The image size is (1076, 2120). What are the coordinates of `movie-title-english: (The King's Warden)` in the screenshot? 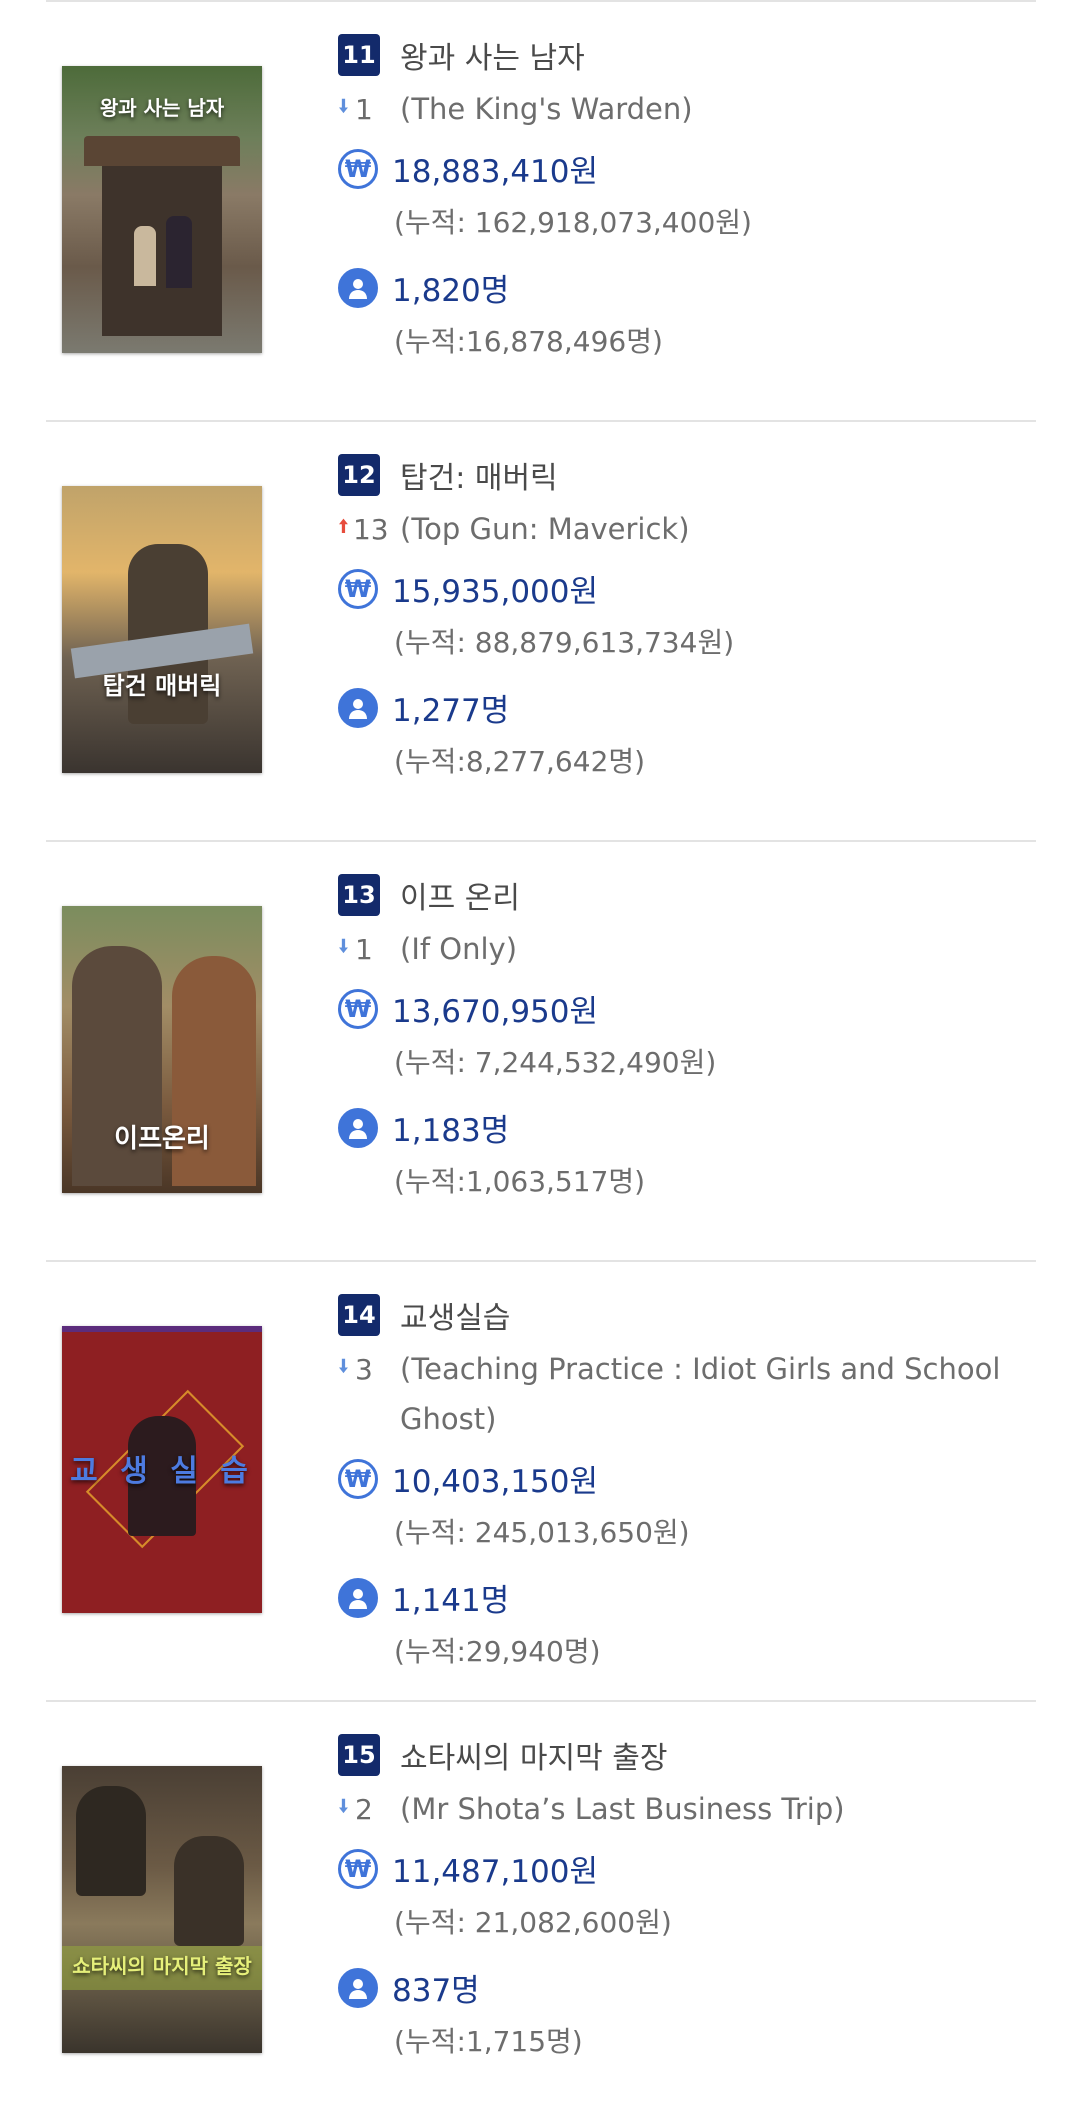 It's located at (546, 109).